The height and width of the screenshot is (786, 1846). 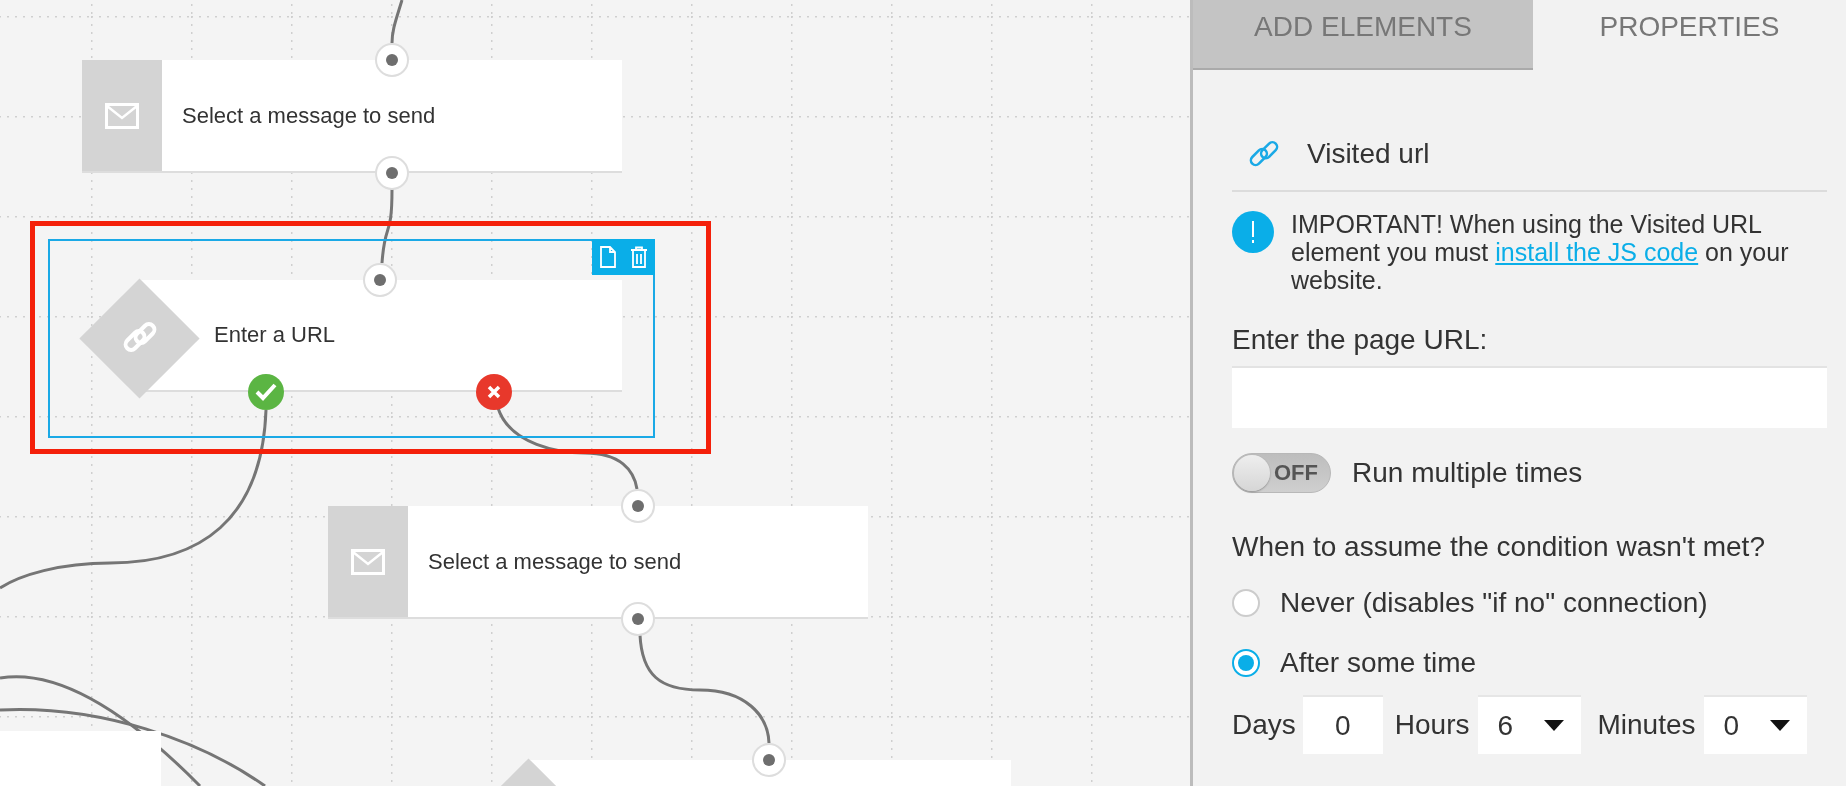 I want to click on copy-icon, so click(x=607, y=257).